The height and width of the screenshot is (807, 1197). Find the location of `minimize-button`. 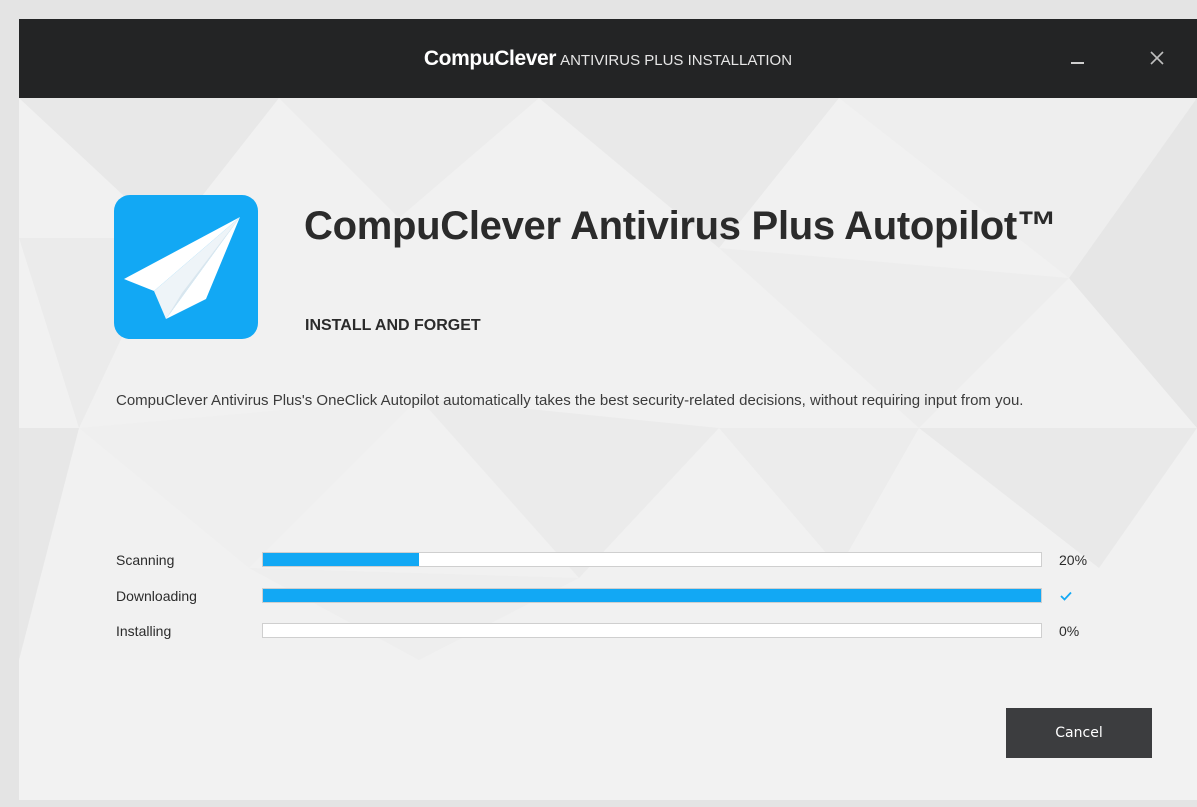

minimize-button is located at coordinates (1077, 59).